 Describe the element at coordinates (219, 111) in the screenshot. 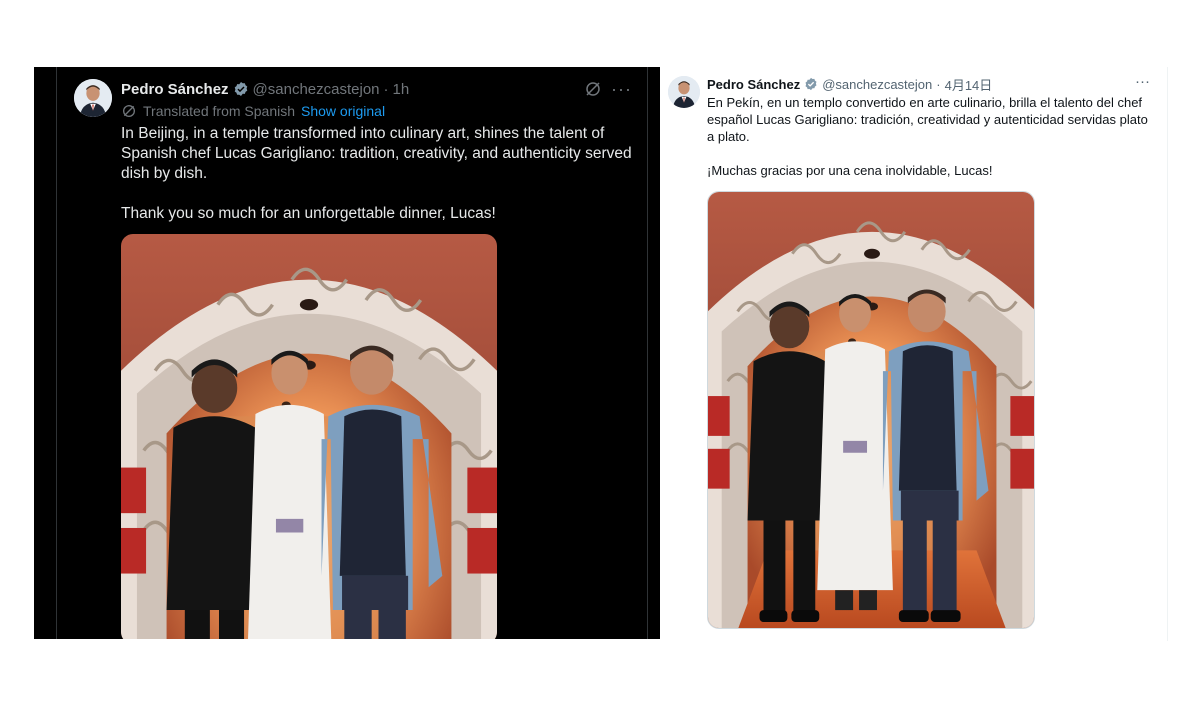

I see `translation-label: Translated from Spanish` at that location.